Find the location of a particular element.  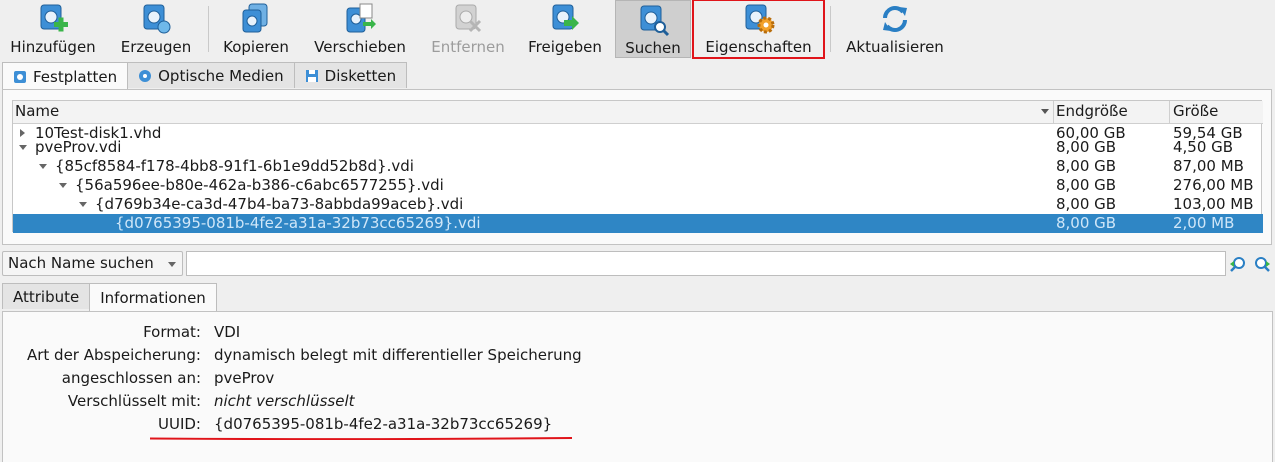

add-disk-icon is located at coordinates (54, 18).